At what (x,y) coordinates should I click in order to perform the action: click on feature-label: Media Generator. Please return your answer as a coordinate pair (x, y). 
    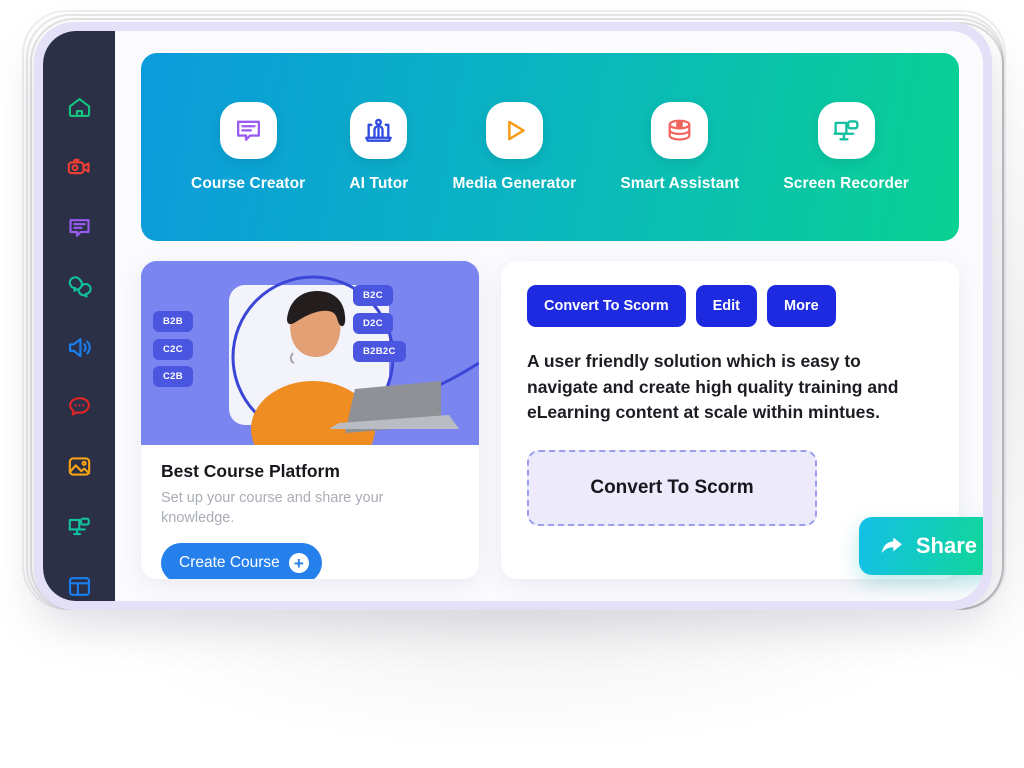
    Looking at the image, I should click on (514, 183).